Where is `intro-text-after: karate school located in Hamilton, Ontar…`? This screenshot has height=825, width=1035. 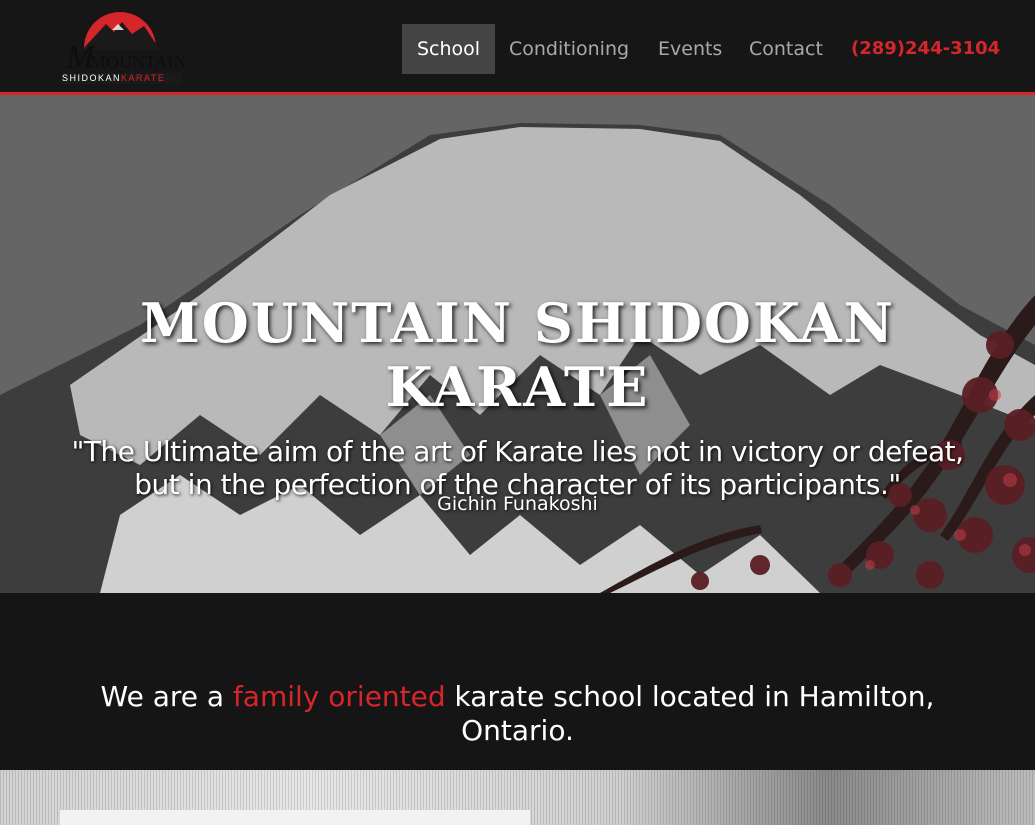
intro-text-after: karate school located in Hamilton, Ontar… is located at coordinates (690, 713).